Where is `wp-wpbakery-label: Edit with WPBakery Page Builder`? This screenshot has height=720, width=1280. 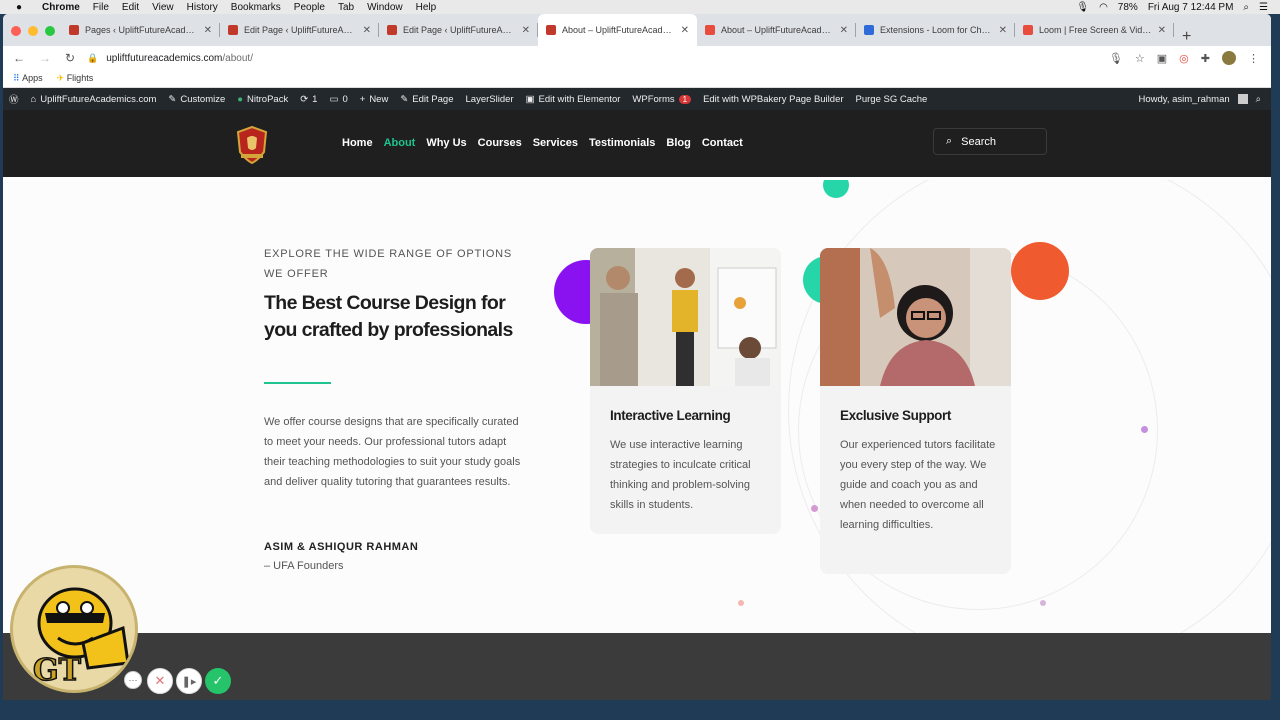
wp-wpbakery-label: Edit with WPBakery Page Builder is located at coordinates (773, 99).